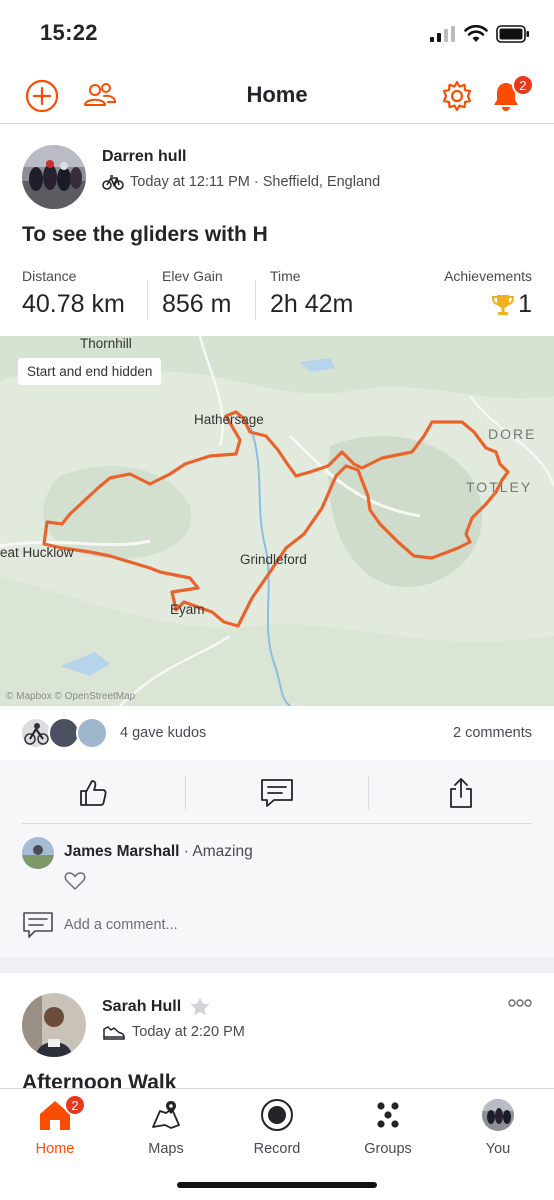 The height and width of the screenshot is (1200, 554). What do you see at coordinates (442, 34) in the screenshot?
I see `signal-icon` at bounding box center [442, 34].